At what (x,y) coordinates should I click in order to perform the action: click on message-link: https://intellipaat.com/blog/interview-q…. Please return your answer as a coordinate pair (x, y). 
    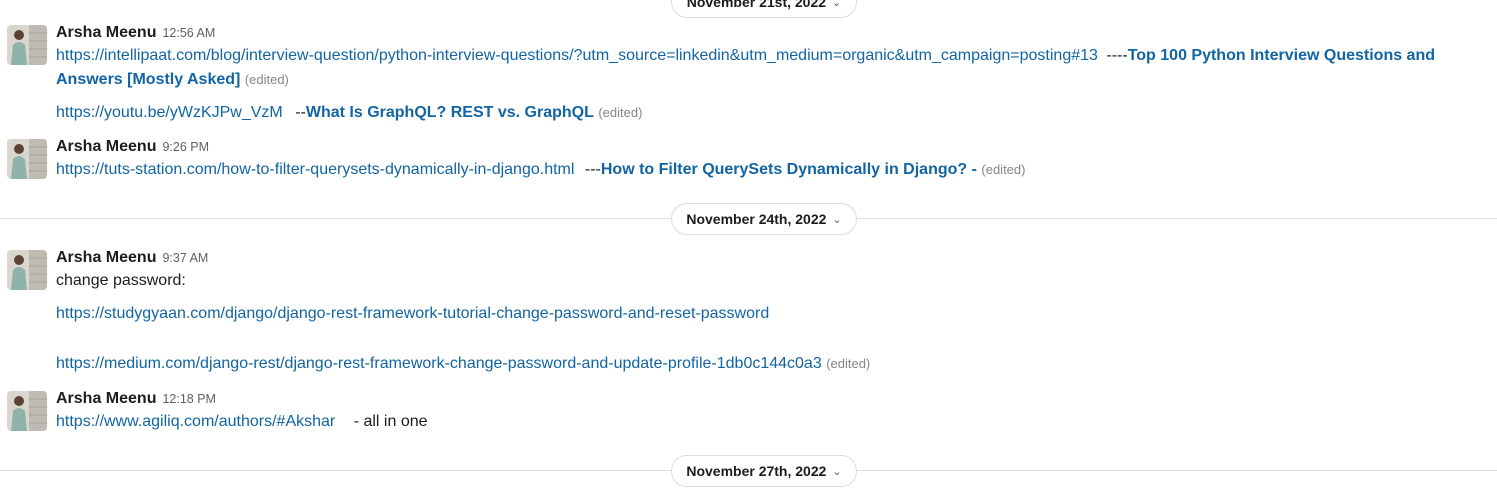
    Looking at the image, I should click on (577, 55).